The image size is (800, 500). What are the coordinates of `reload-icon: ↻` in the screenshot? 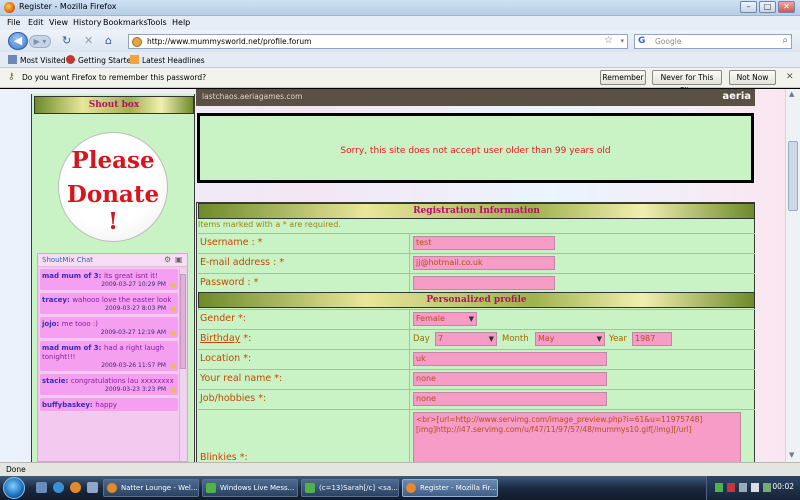 It's located at (66, 41).